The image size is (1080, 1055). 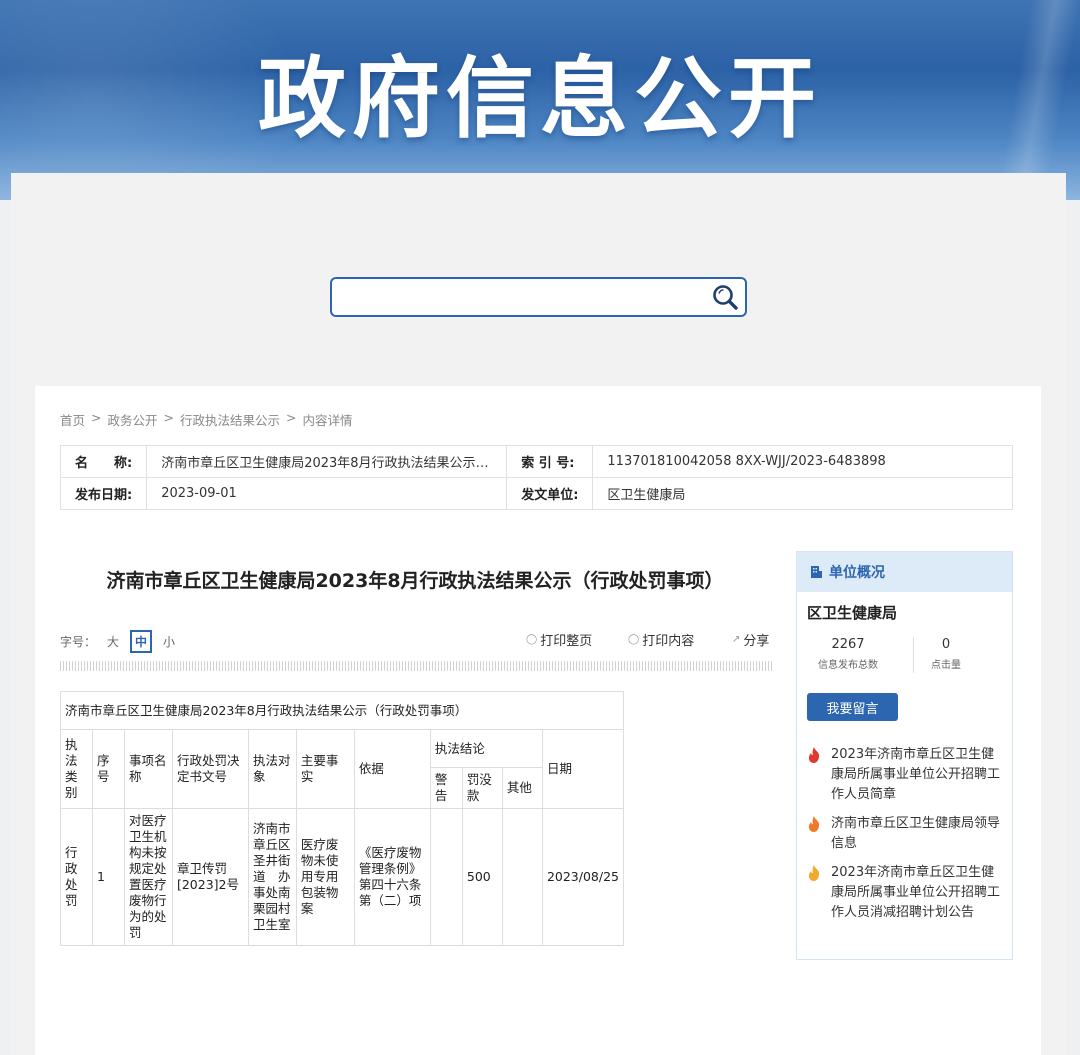 What do you see at coordinates (848, 665) in the screenshot?
I see `stat-total-label: 信息发布总数` at bounding box center [848, 665].